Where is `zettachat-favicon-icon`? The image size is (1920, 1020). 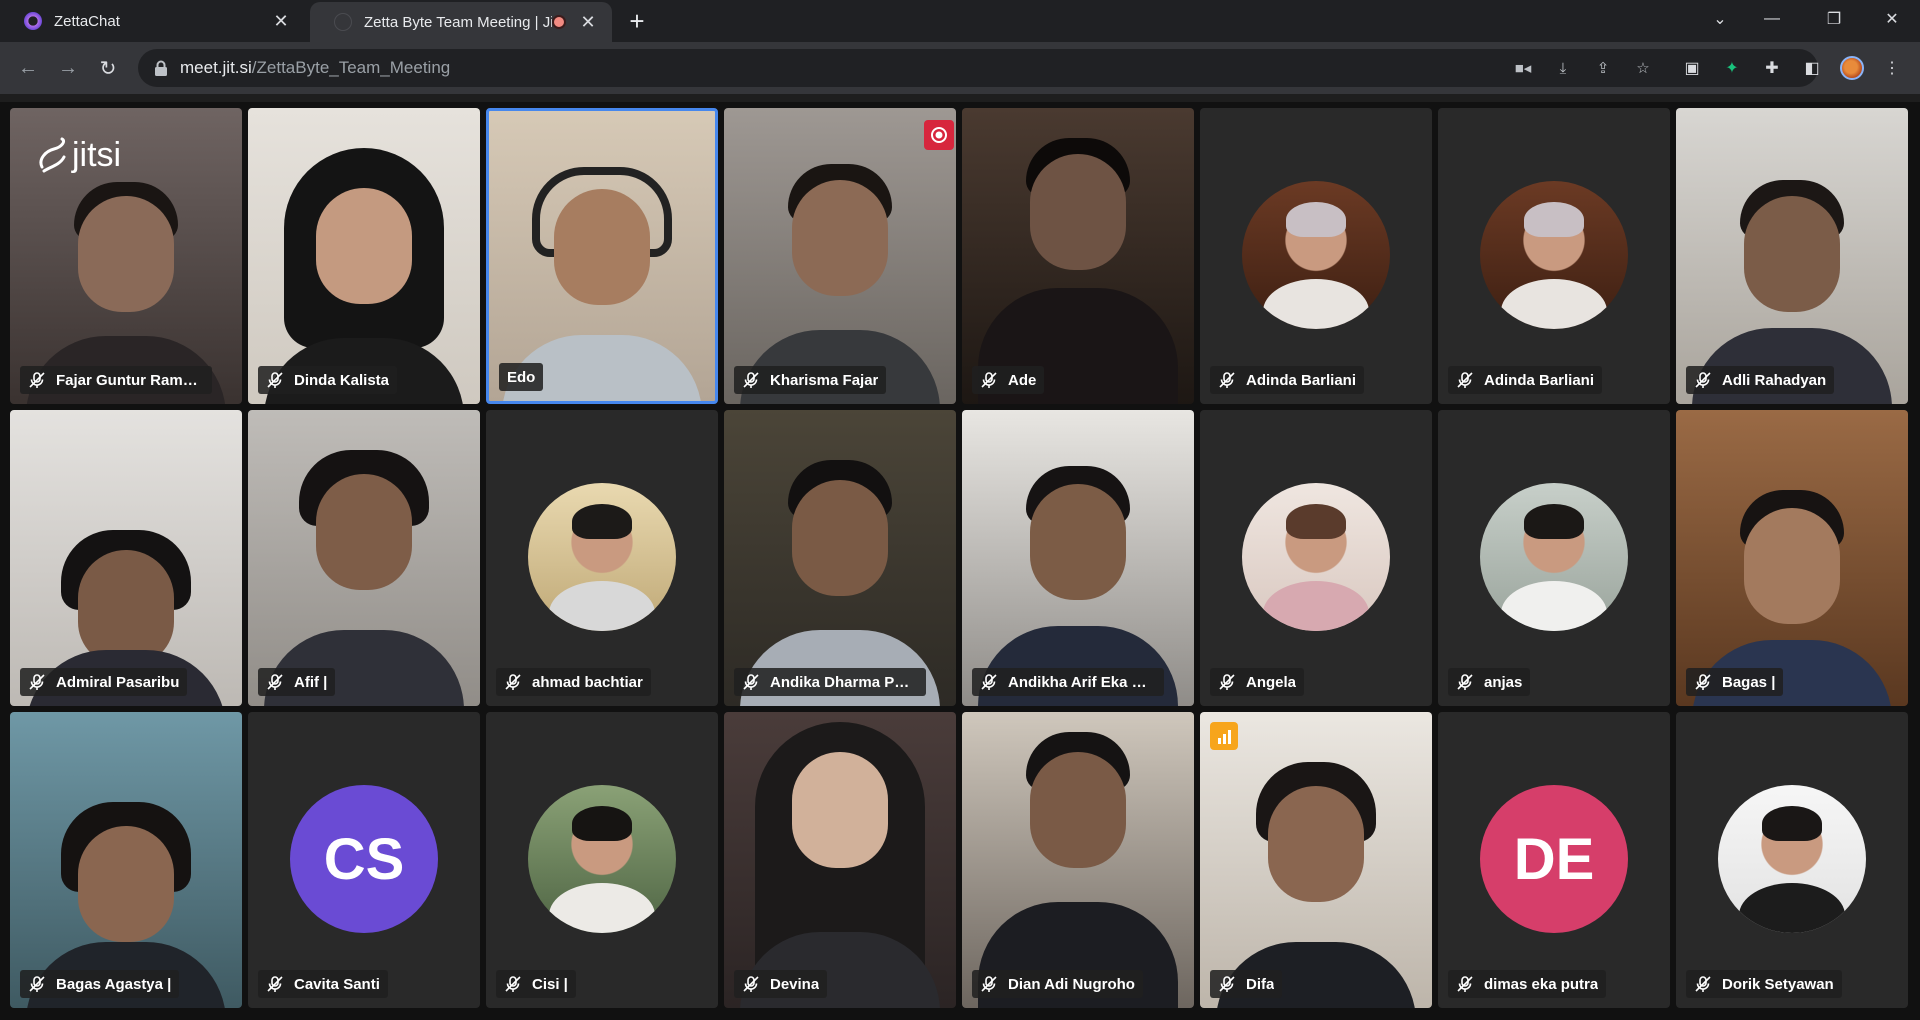
zettachat-favicon-icon is located at coordinates (33, 21).